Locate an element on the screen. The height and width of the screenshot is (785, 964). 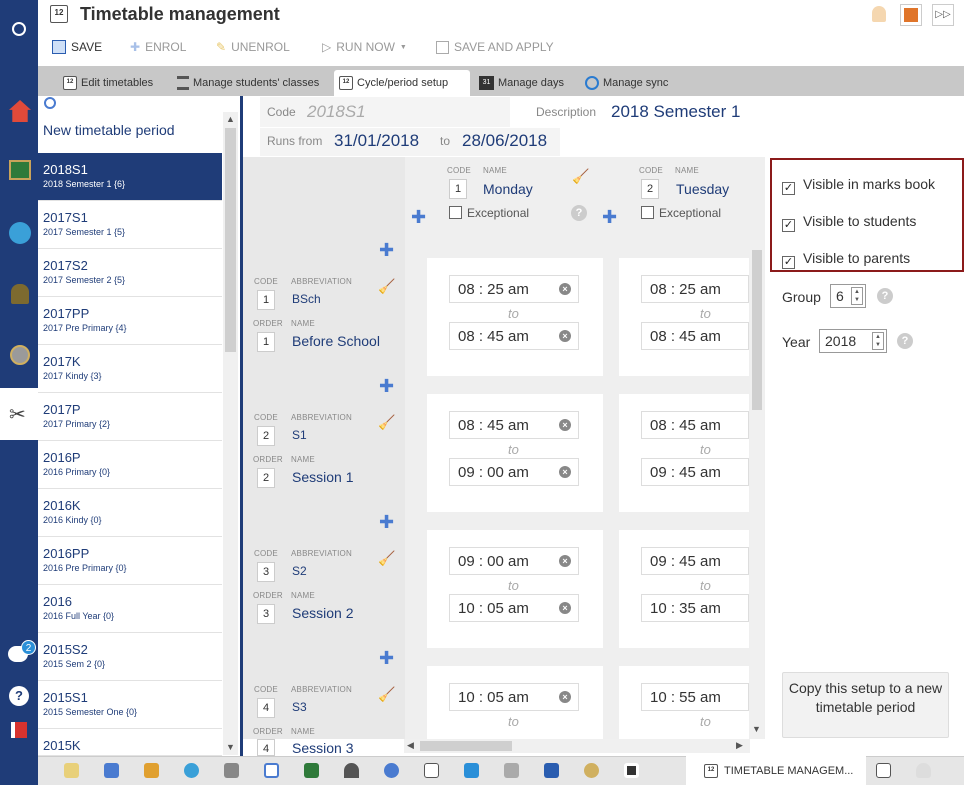
frame-icon is located at coordinates (271, 770).